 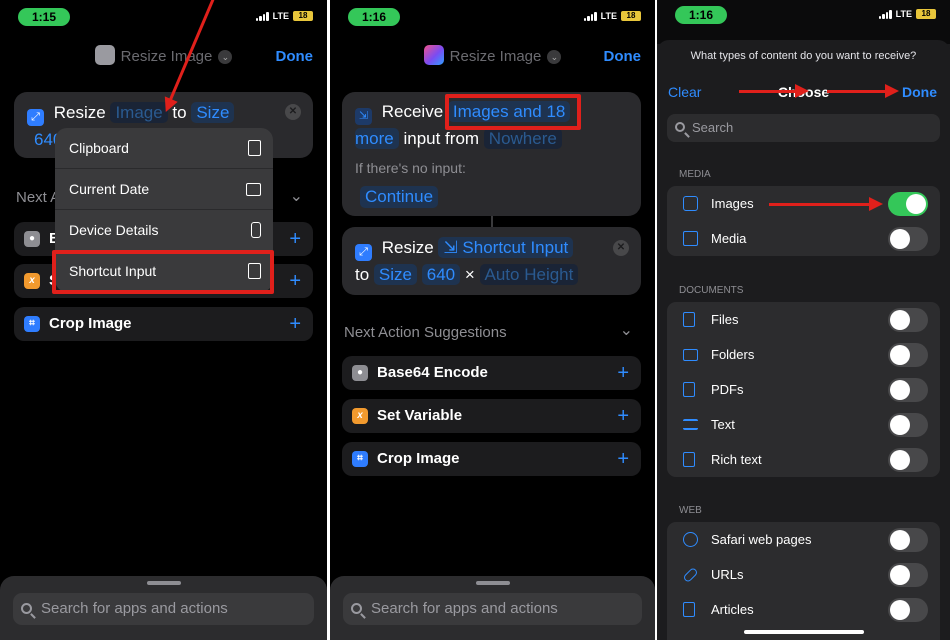 What do you see at coordinates (164, 189) in the screenshot?
I see `menu-item-current-date: Current Date` at bounding box center [164, 189].